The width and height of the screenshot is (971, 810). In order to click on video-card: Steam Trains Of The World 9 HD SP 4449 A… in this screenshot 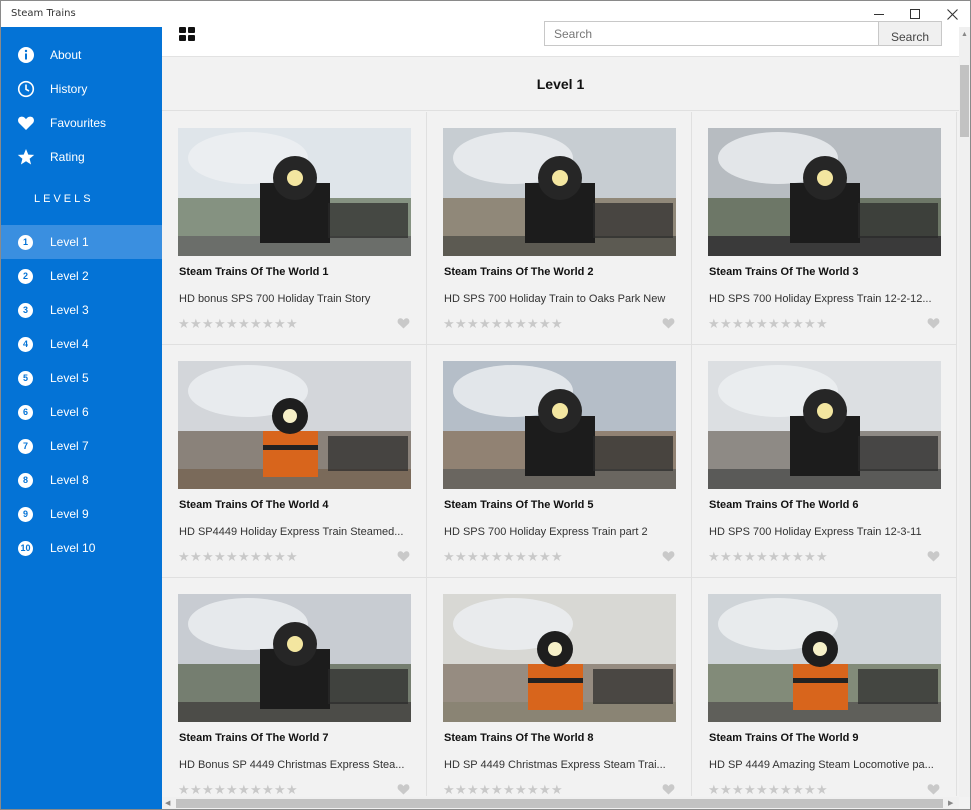, I will do `click(824, 687)`.